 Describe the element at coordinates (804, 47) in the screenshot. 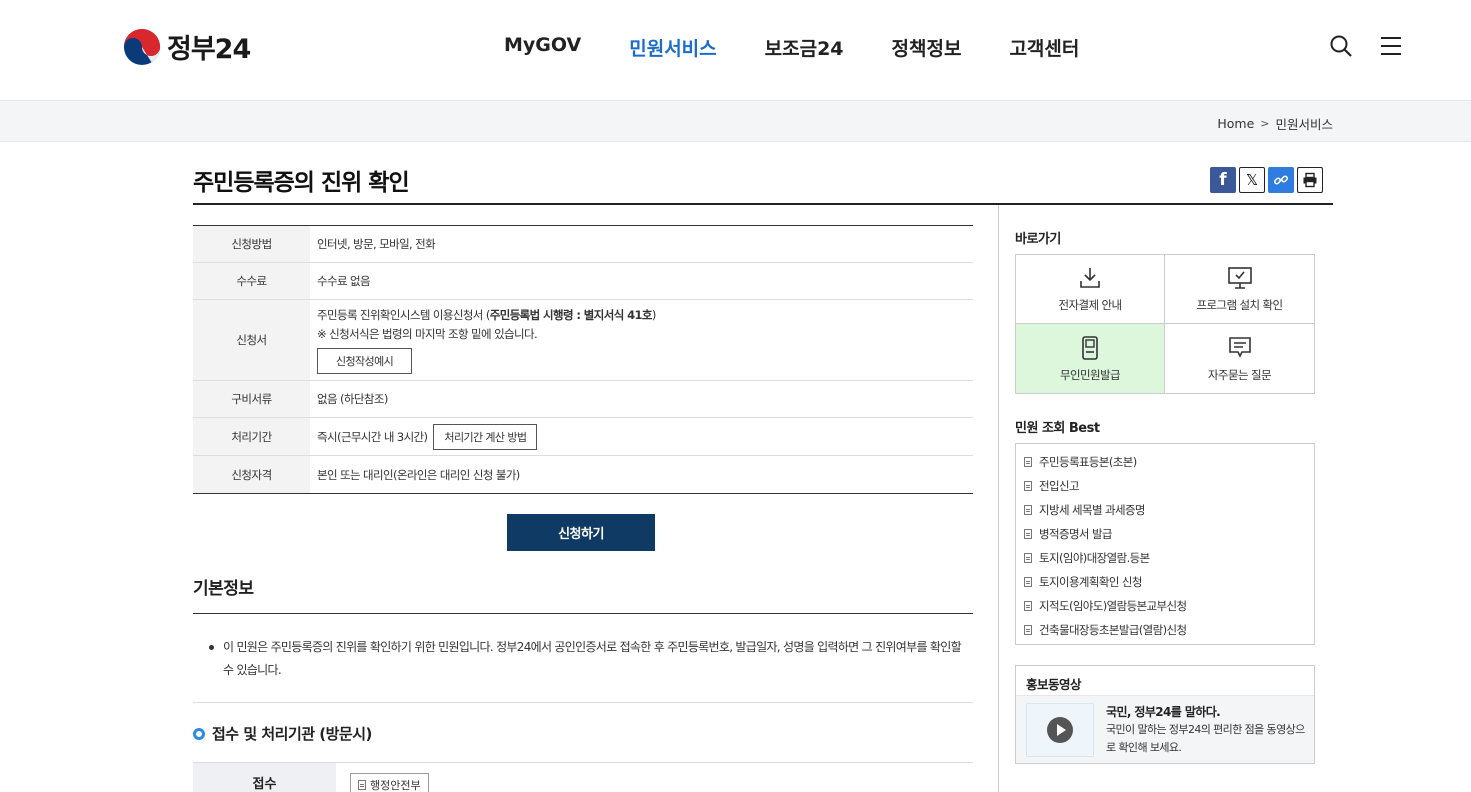

I see `nav-item-subsidy: 보조금24` at that location.